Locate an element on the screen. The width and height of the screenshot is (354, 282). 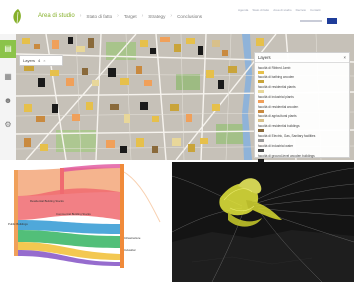
legend-item: facoltà di bathing wooden is located at coordinates (302, 80).